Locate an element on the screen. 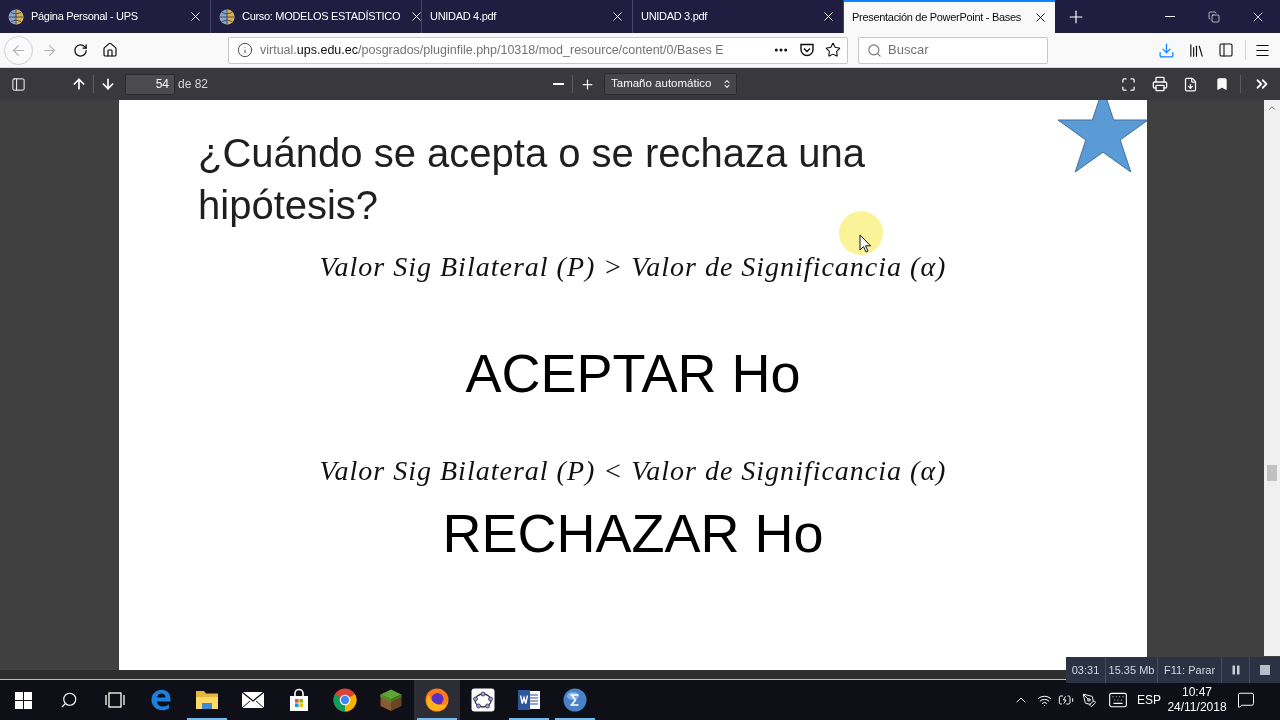  horizontal-scrollbar is located at coordinates (533, 675).